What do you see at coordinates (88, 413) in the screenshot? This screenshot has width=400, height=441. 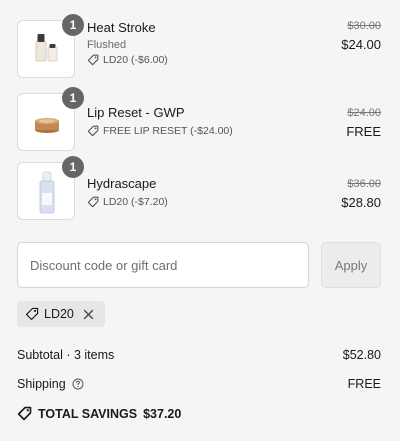 I see `total-savings-label: TOTAL SAVINGS` at bounding box center [88, 413].